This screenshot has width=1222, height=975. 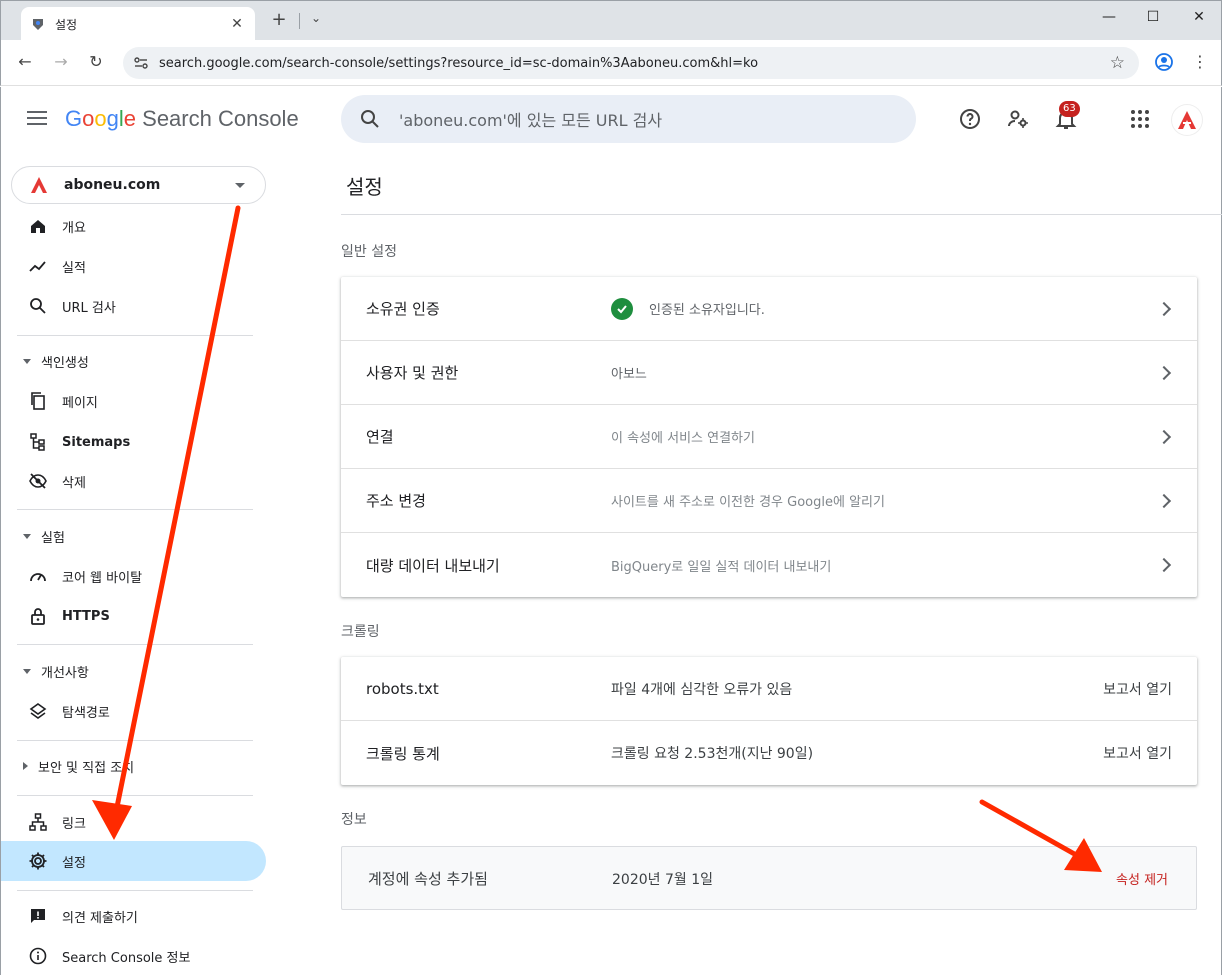 I want to click on google-search-console-logo: Google Search Console, so click(x=182, y=119).